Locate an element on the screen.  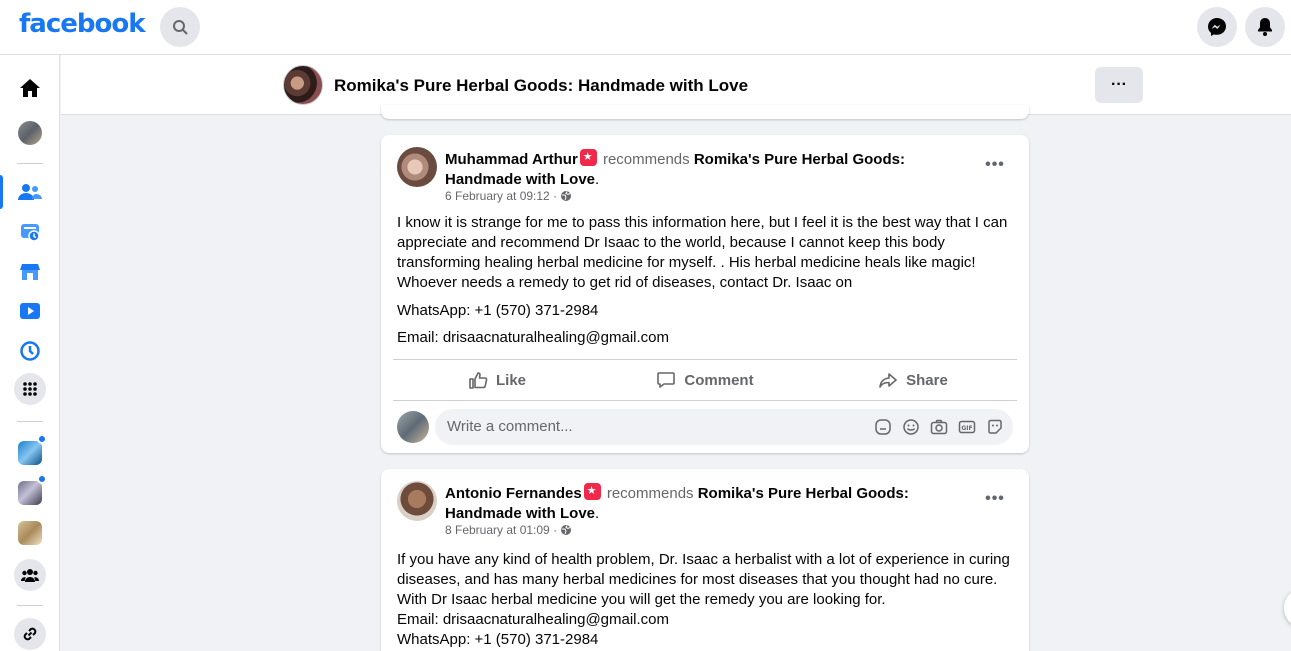
camera-icon is located at coordinates (939, 427).